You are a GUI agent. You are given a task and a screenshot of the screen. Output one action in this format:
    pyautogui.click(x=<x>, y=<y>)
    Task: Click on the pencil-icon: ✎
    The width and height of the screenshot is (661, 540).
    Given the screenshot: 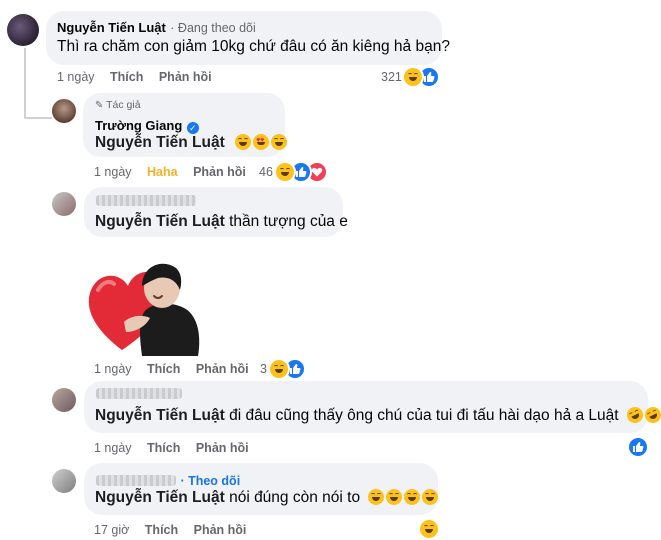 What is the action you would take?
    pyautogui.click(x=99, y=105)
    